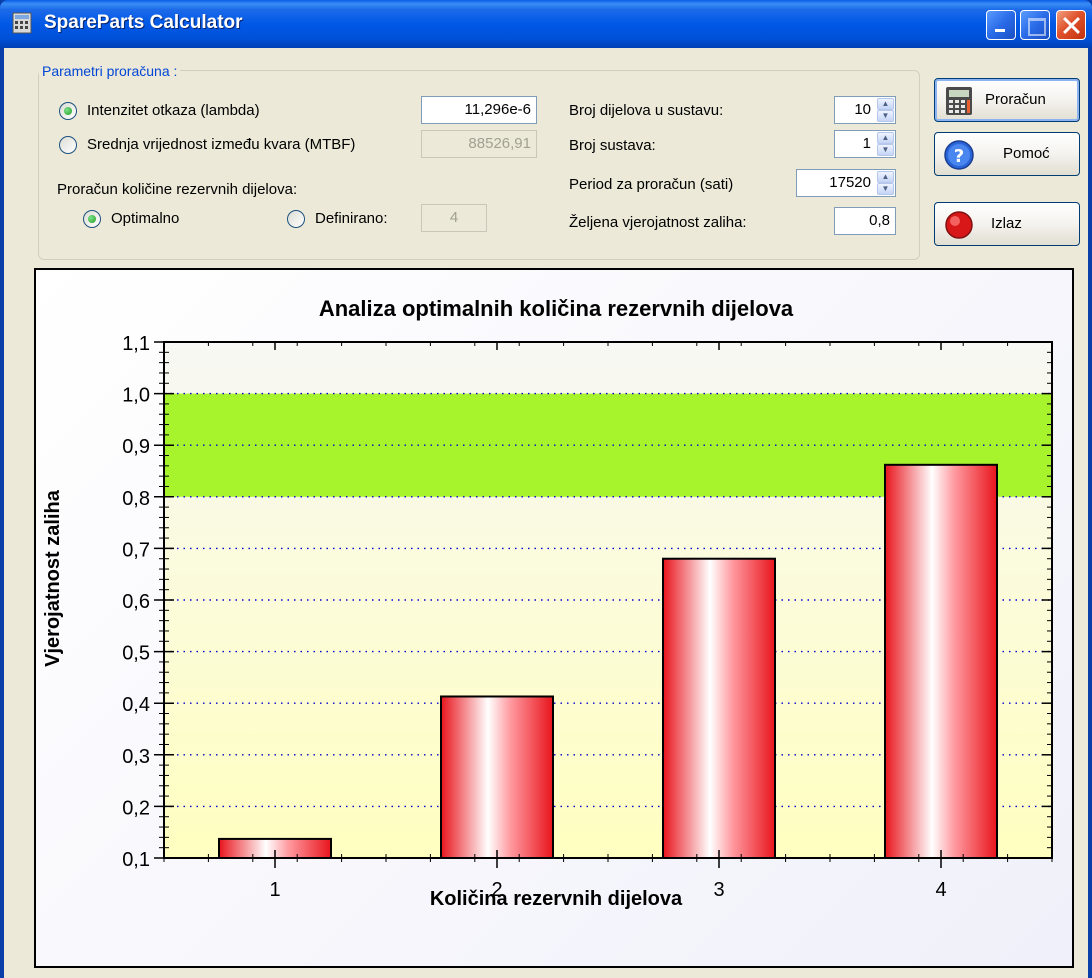 The height and width of the screenshot is (978, 1092). Describe the element at coordinates (136, 654) in the screenshot. I see `y-tick-label: 0,5` at that location.